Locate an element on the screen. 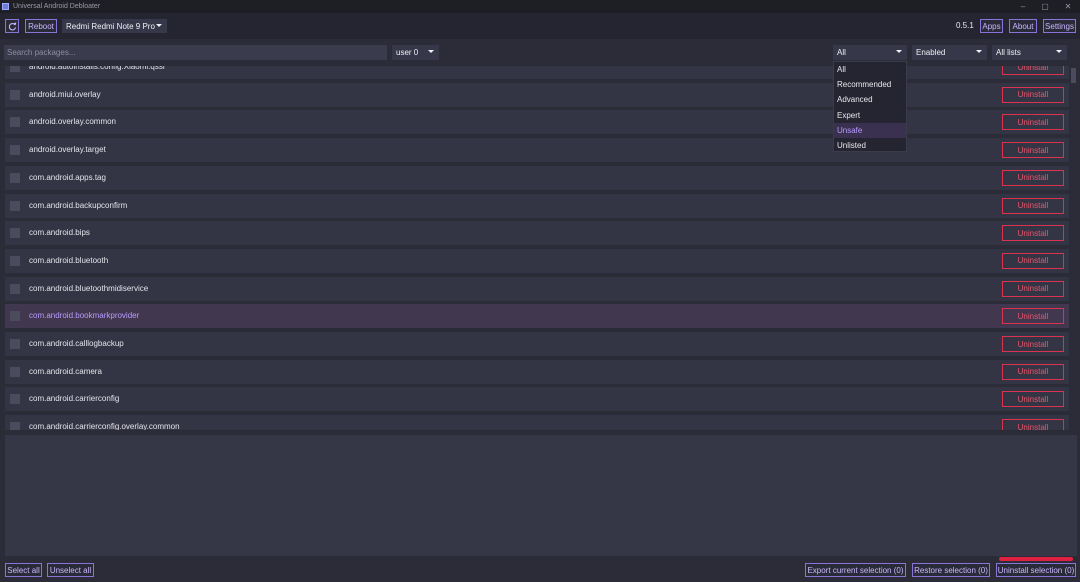  package-row: com.android.bips Uninstall is located at coordinates (537, 233).